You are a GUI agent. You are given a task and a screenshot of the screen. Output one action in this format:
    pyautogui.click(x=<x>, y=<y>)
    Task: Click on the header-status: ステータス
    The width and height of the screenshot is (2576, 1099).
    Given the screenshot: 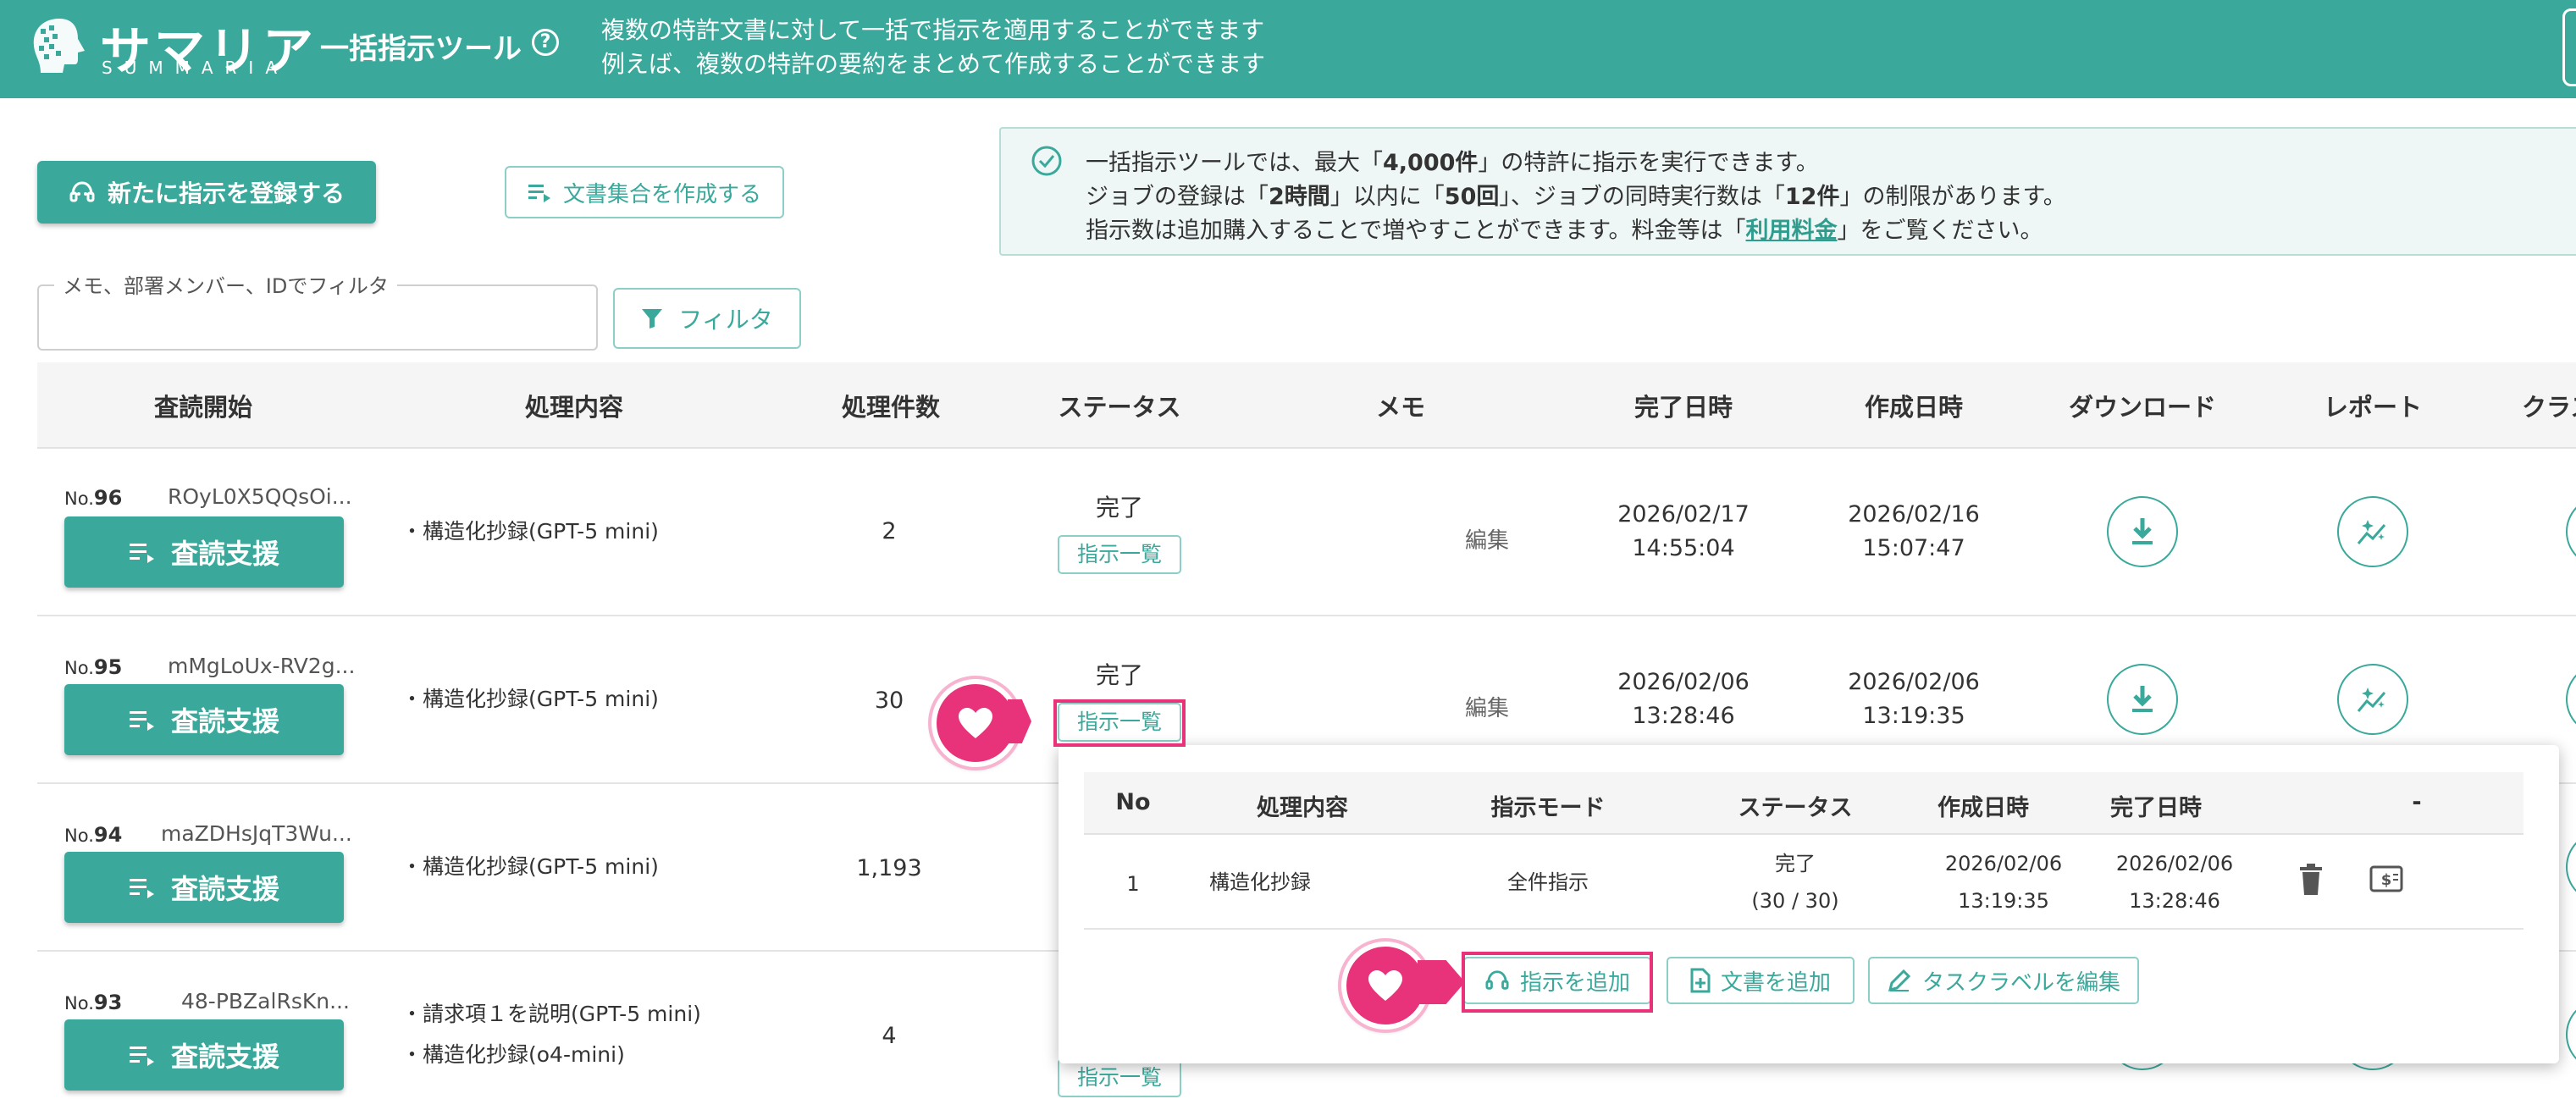 What is the action you would take?
    pyautogui.click(x=1119, y=407)
    